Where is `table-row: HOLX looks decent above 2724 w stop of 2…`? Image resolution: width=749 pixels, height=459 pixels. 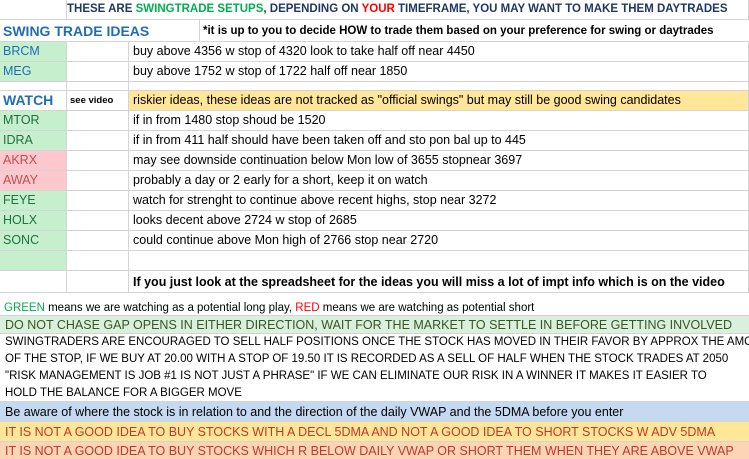 table-row: HOLX looks decent above 2724 w stop of 2… is located at coordinates (374, 221).